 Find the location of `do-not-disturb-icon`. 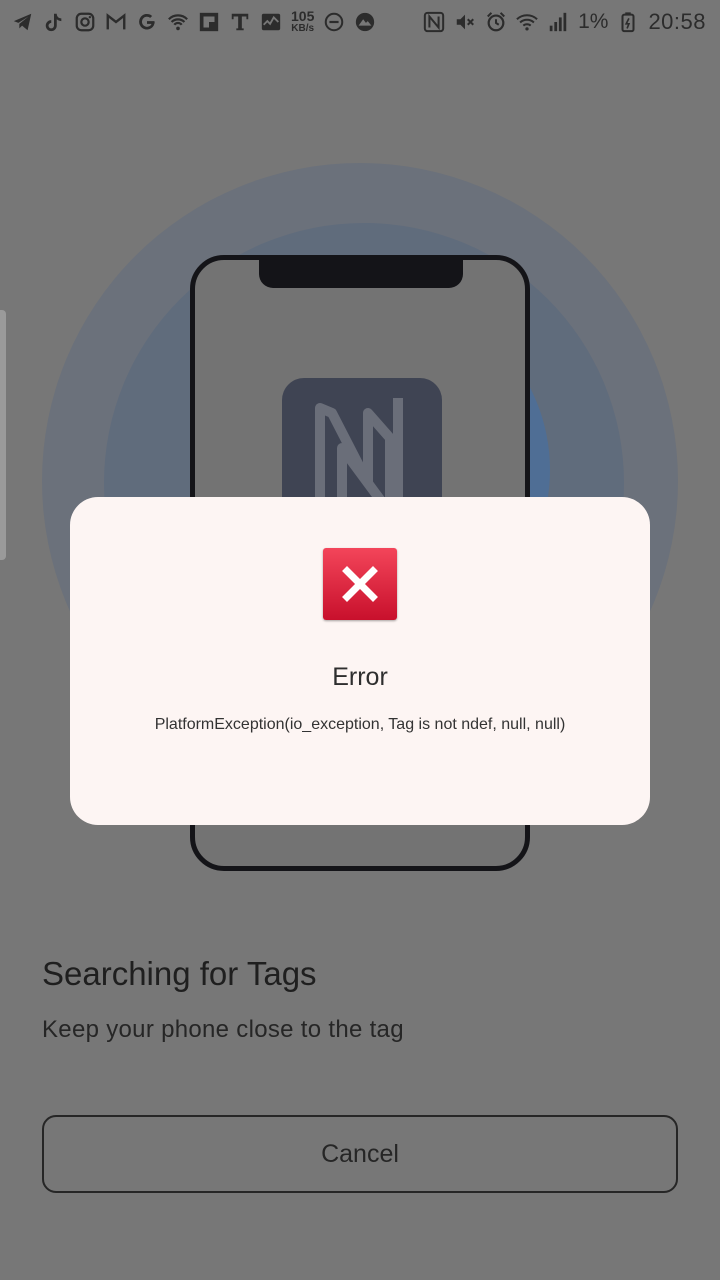

do-not-disturb-icon is located at coordinates (334, 22).